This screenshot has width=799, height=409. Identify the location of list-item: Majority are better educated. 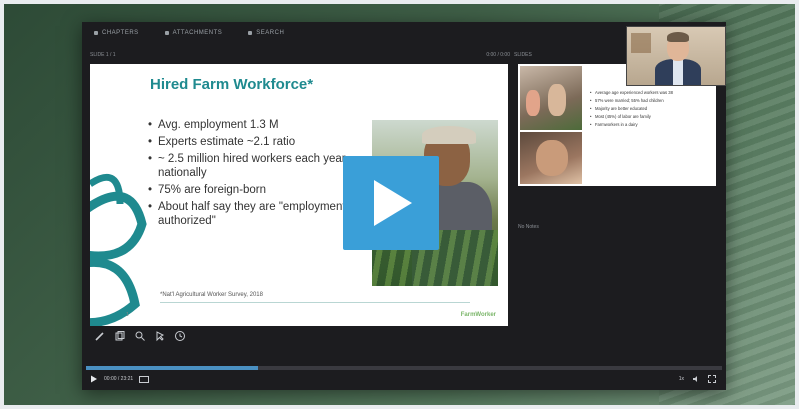
(650, 108).